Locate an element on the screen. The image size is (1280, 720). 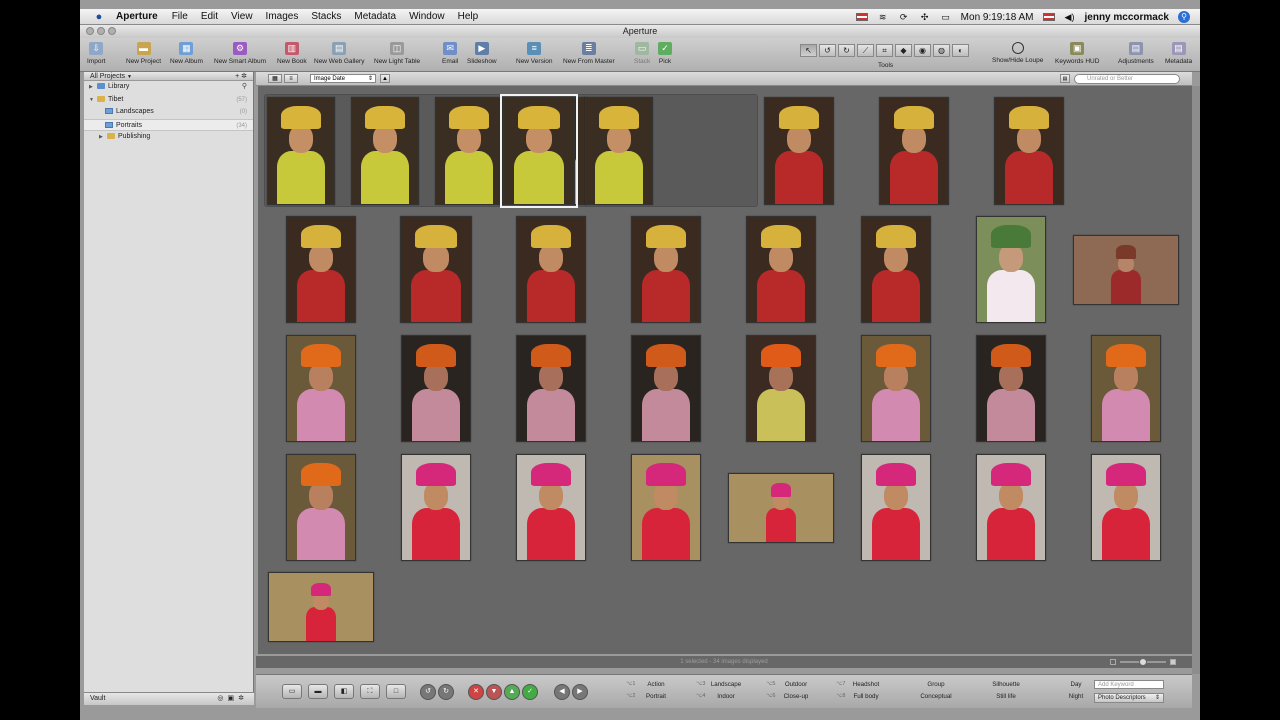
filter-search-field: Unrated or Better is located at coordinates (1127, 79).